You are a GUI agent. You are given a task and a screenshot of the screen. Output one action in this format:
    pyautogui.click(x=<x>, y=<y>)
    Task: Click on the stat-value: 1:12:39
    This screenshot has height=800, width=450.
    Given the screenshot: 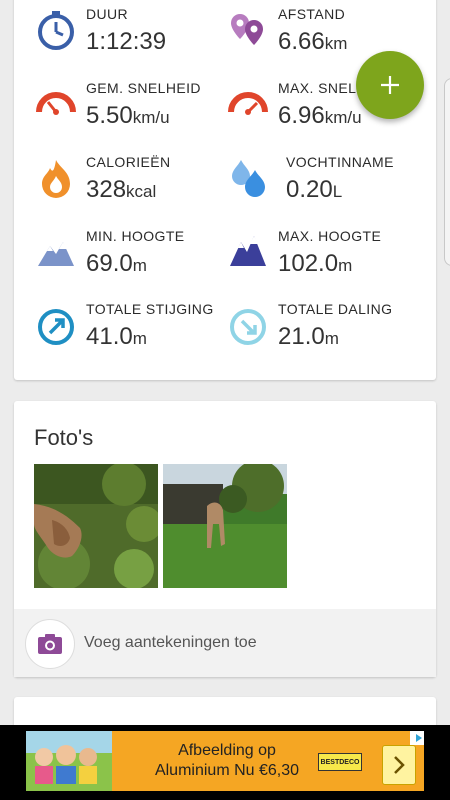 What is the action you would take?
    pyautogui.click(x=126, y=41)
    